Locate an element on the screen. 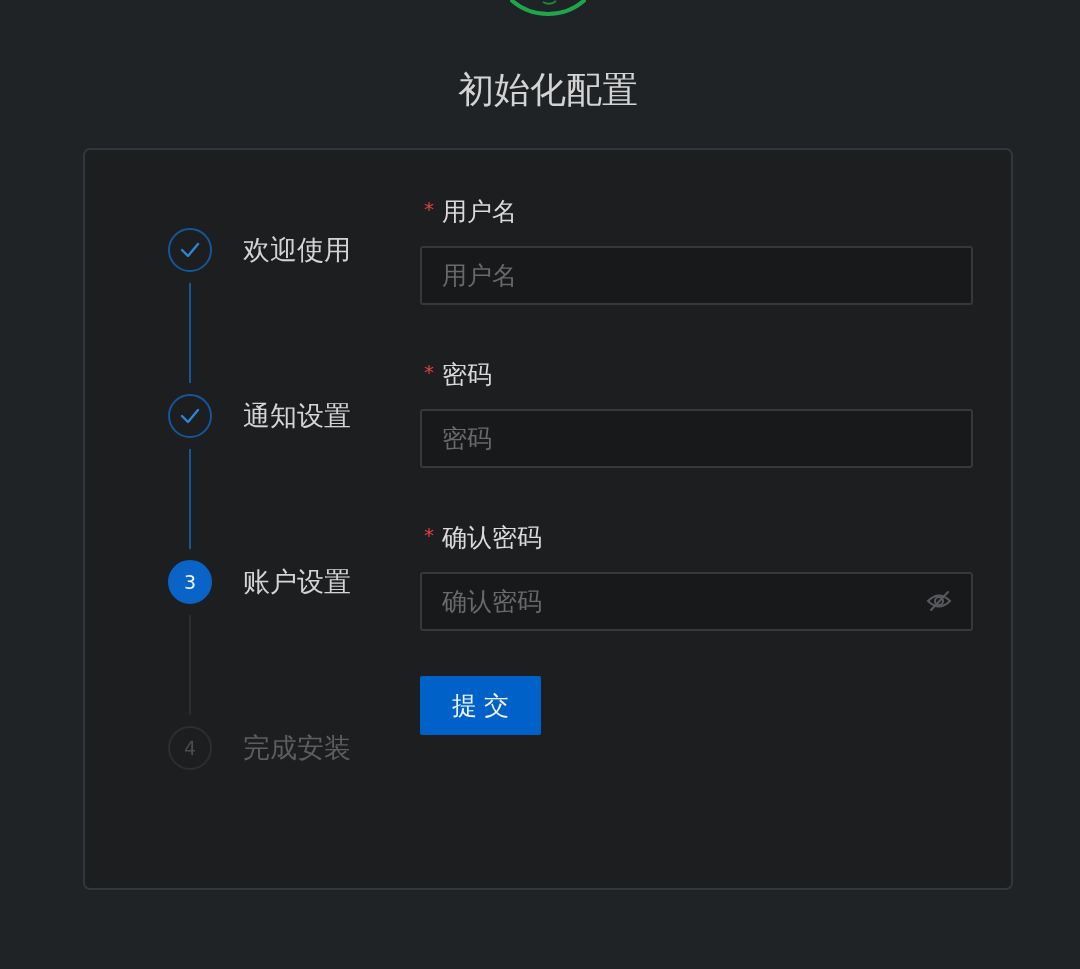 This screenshot has height=969, width=1080. step-label: 欢迎使用 is located at coordinates (297, 250).